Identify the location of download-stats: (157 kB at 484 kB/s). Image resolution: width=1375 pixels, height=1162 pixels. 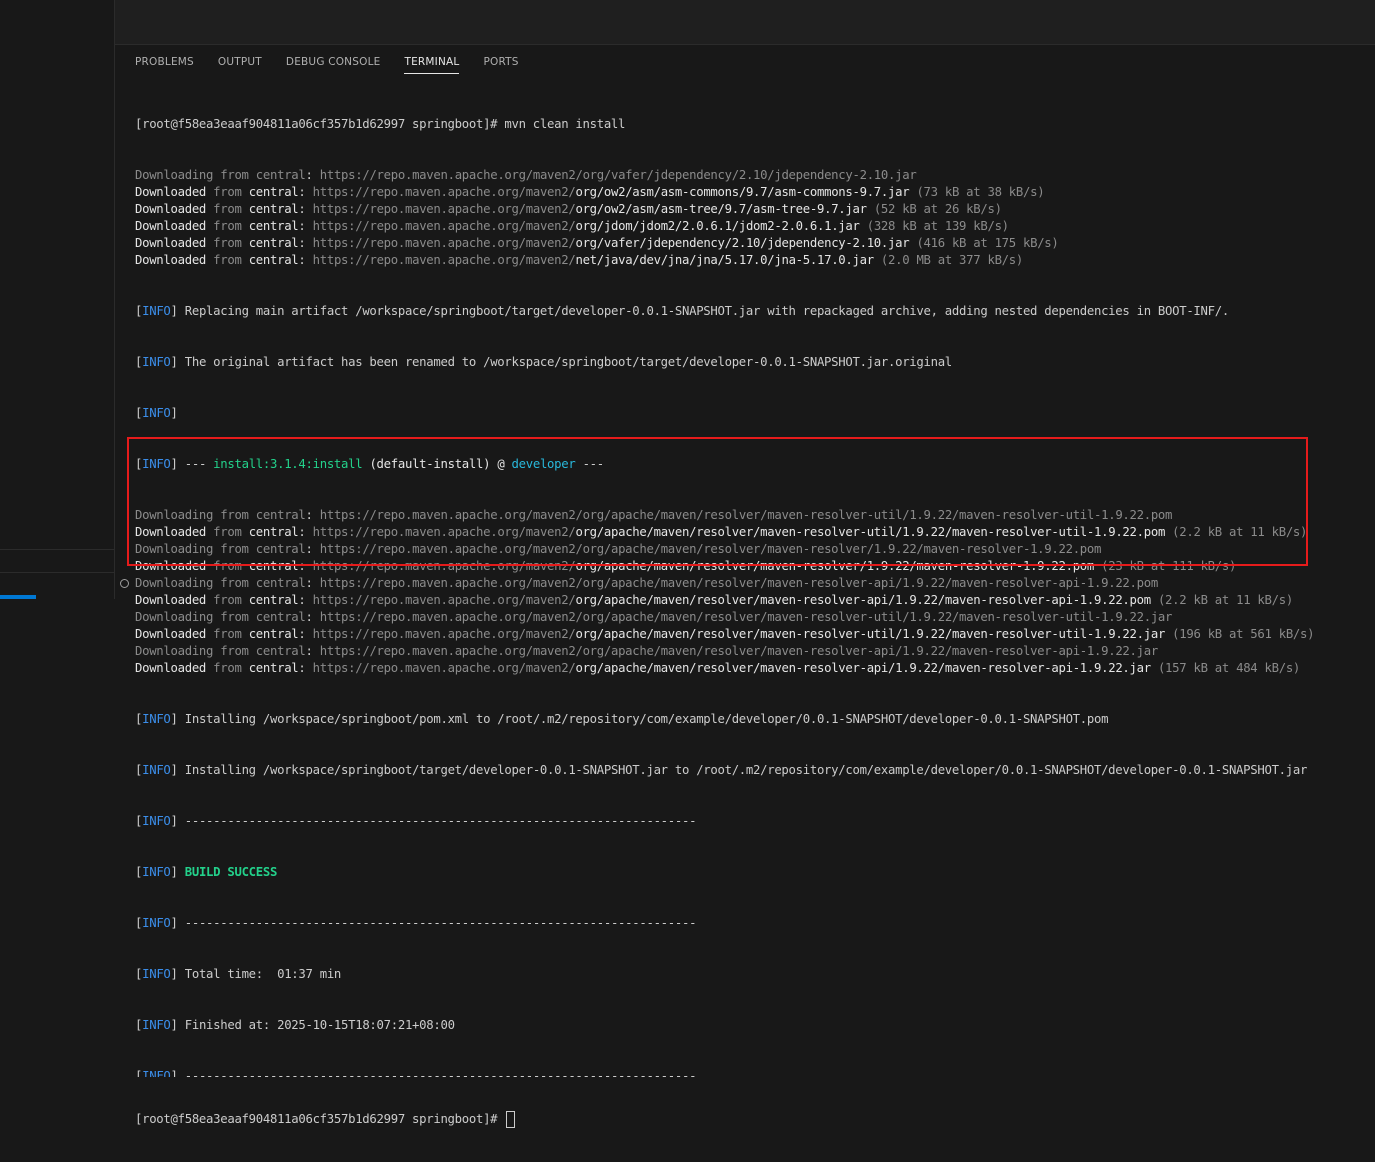
(1229, 668).